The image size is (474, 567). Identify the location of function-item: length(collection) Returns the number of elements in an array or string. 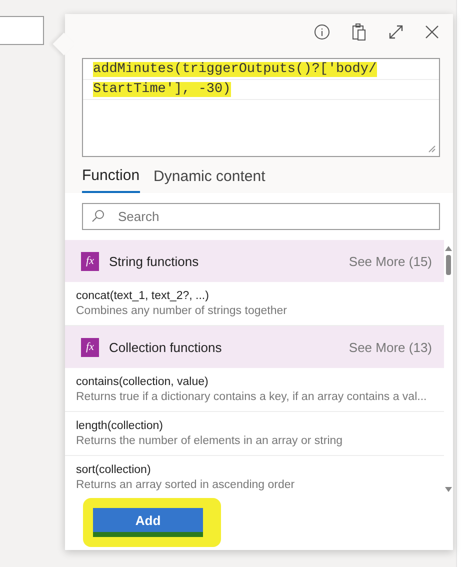
(254, 434).